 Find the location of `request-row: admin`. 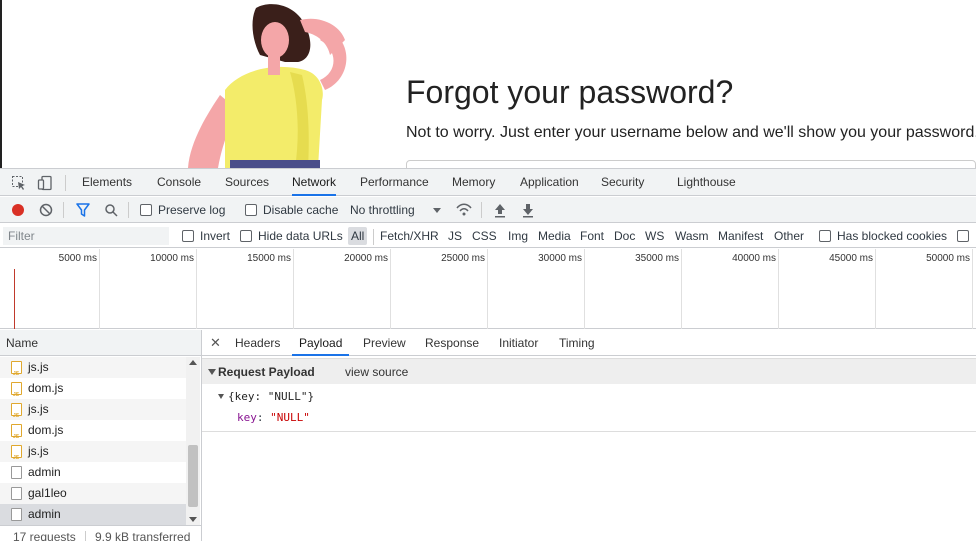

request-row: admin is located at coordinates (93, 472).